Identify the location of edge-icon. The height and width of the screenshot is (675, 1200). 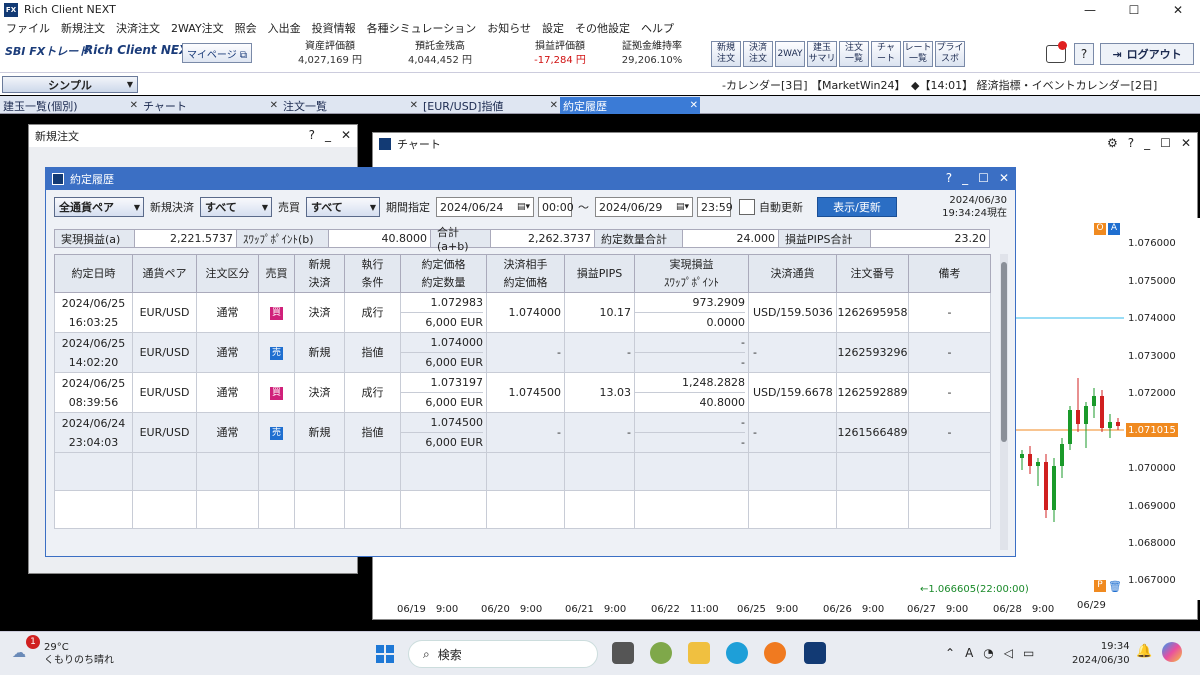
(737, 653).